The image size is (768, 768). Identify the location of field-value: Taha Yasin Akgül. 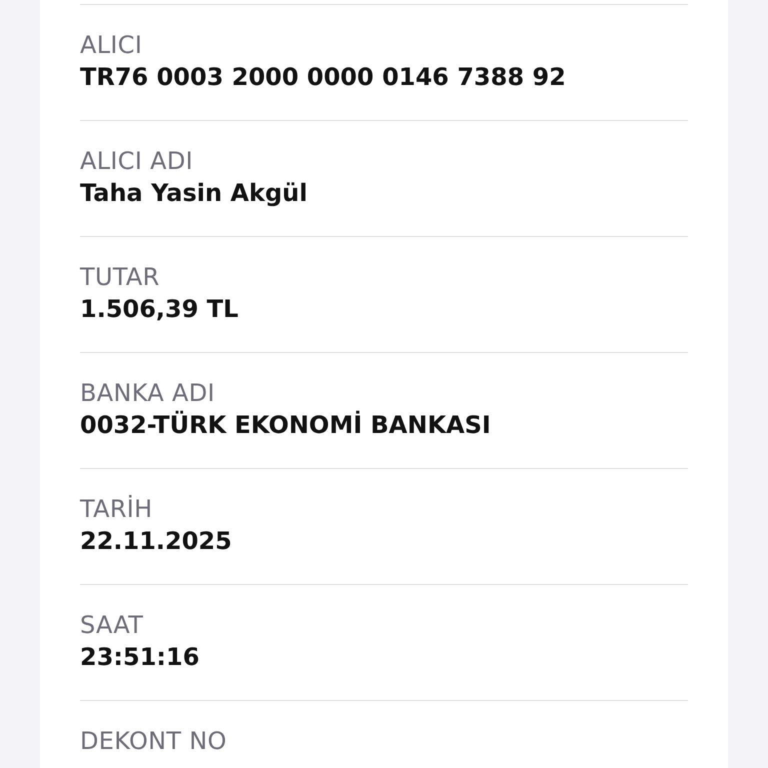
(194, 193).